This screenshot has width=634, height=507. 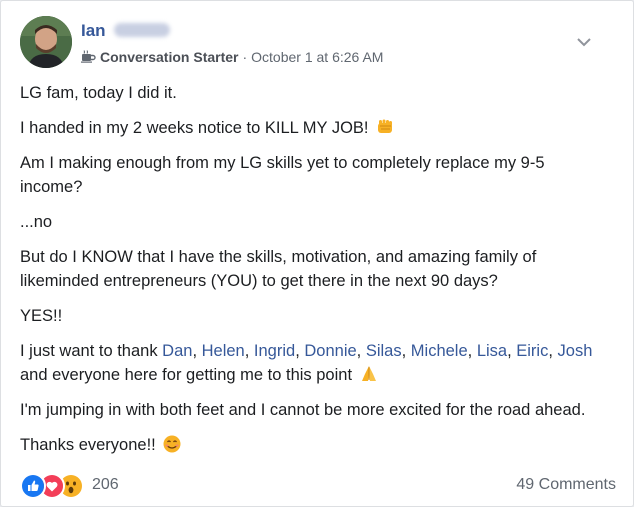 I want to click on tagged-person-link: Lisa, so click(x=492, y=351).